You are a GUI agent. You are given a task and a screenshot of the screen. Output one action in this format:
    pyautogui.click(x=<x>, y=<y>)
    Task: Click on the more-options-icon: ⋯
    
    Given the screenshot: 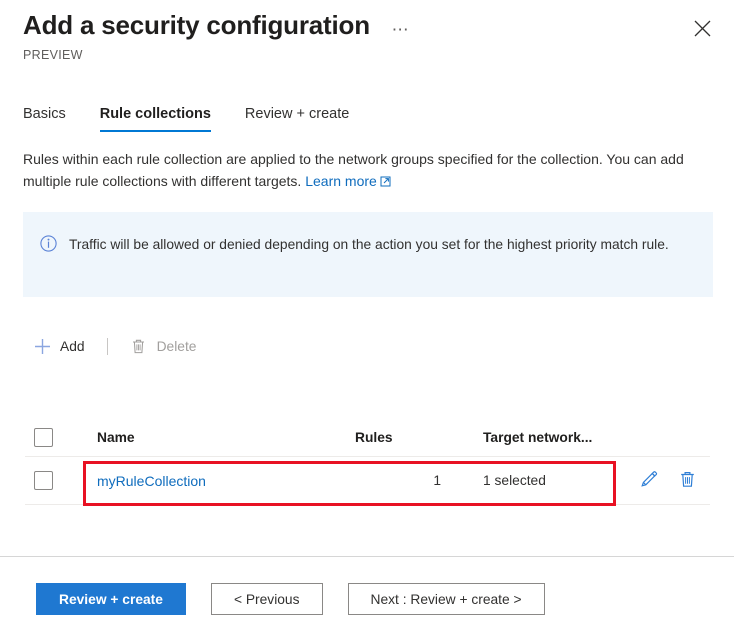 What is the action you would take?
    pyautogui.click(x=401, y=30)
    